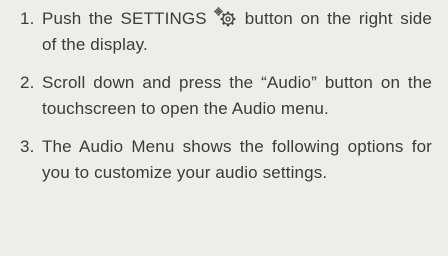 The height and width of the screenshot is (256, 448). What do you see at coordinates (27, 18) in the screenshot?
I see `step-number: 1.` at bounding box center [27, 18].